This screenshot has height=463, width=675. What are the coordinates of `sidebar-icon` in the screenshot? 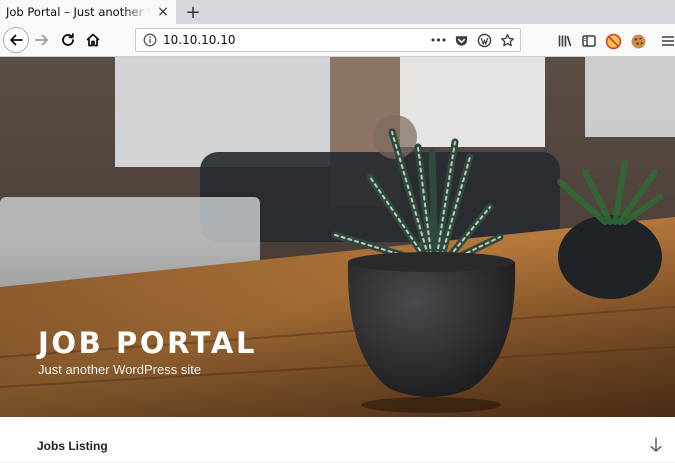 It's located at (589, 41).